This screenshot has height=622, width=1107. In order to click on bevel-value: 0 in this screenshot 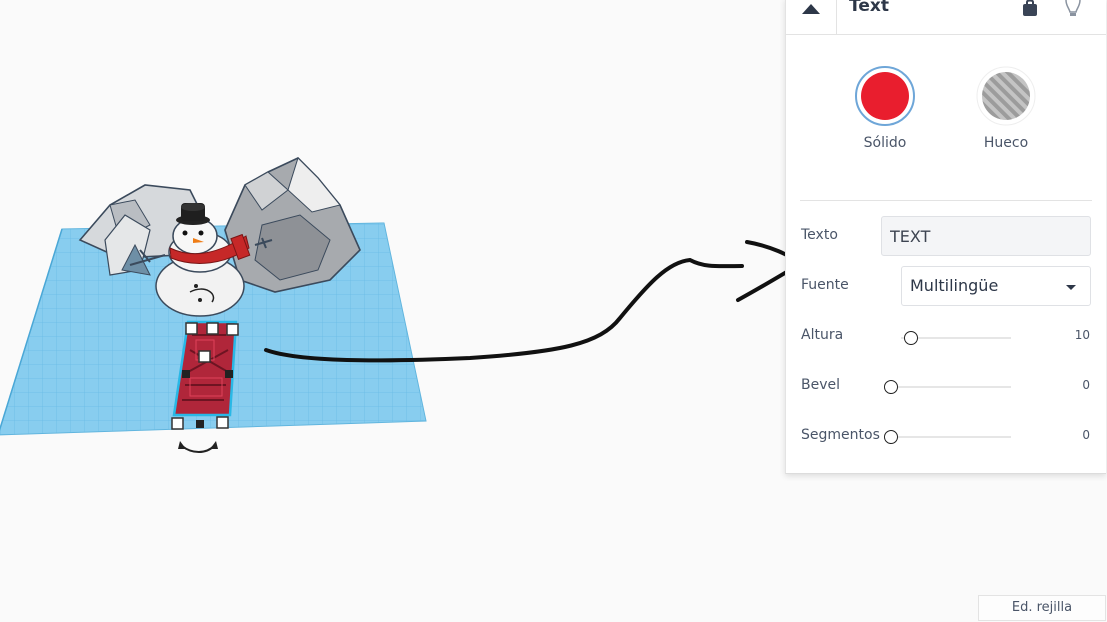, I will do `click(1086, 385)`.